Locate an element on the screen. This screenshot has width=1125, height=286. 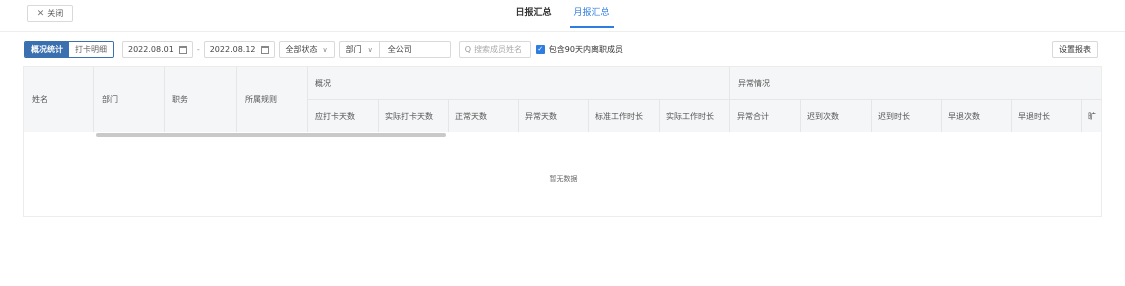
group-header-exceptions: 异常情况 is located at coordinates (754, 83).